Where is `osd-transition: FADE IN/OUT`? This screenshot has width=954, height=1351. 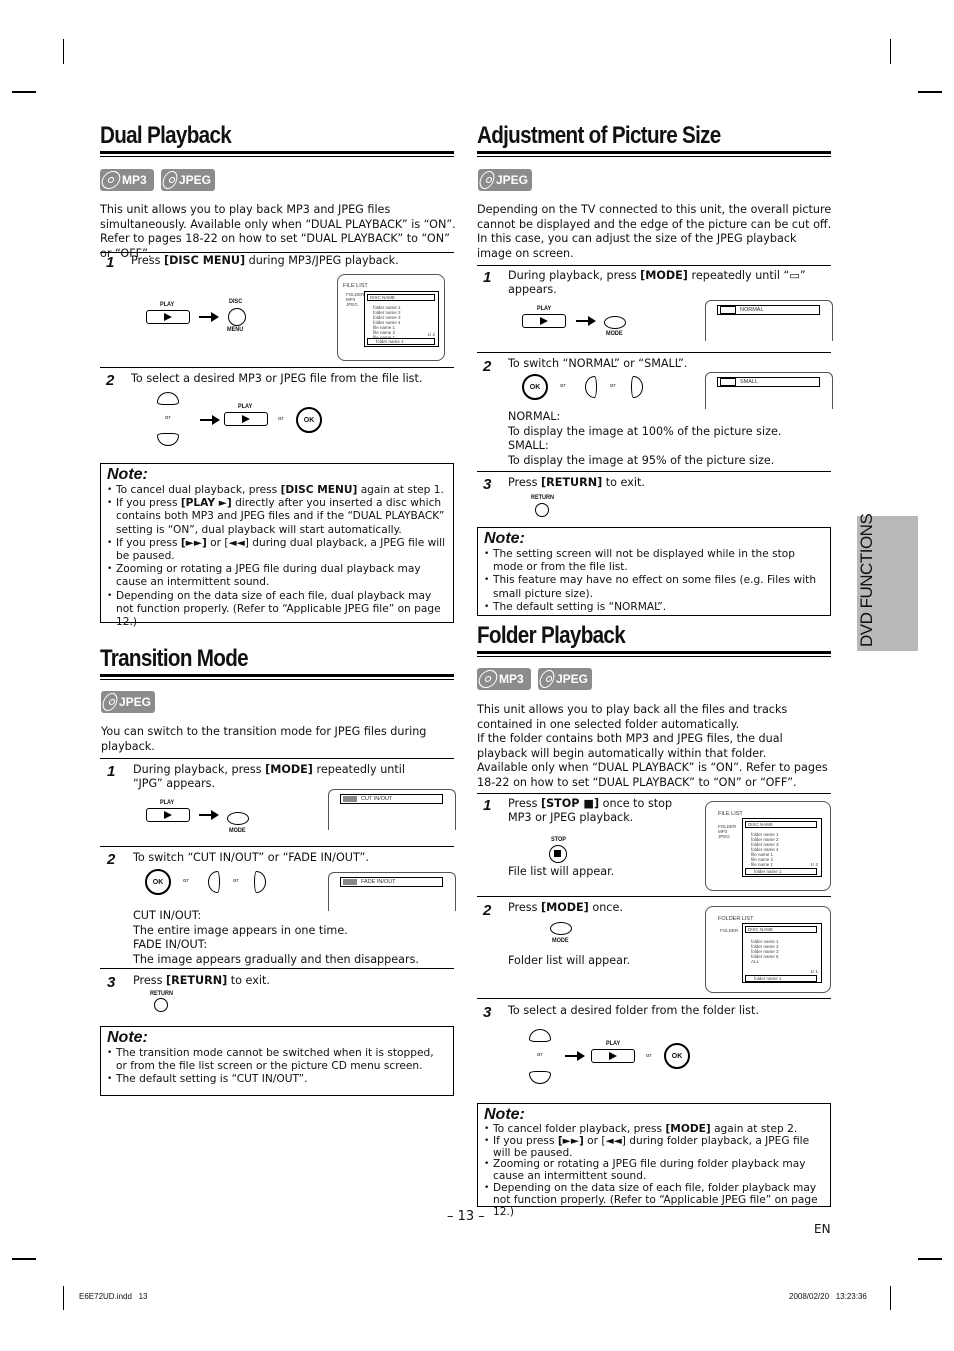 osd-transition: FADE IN/OUT is located at coordinates (391, 882).